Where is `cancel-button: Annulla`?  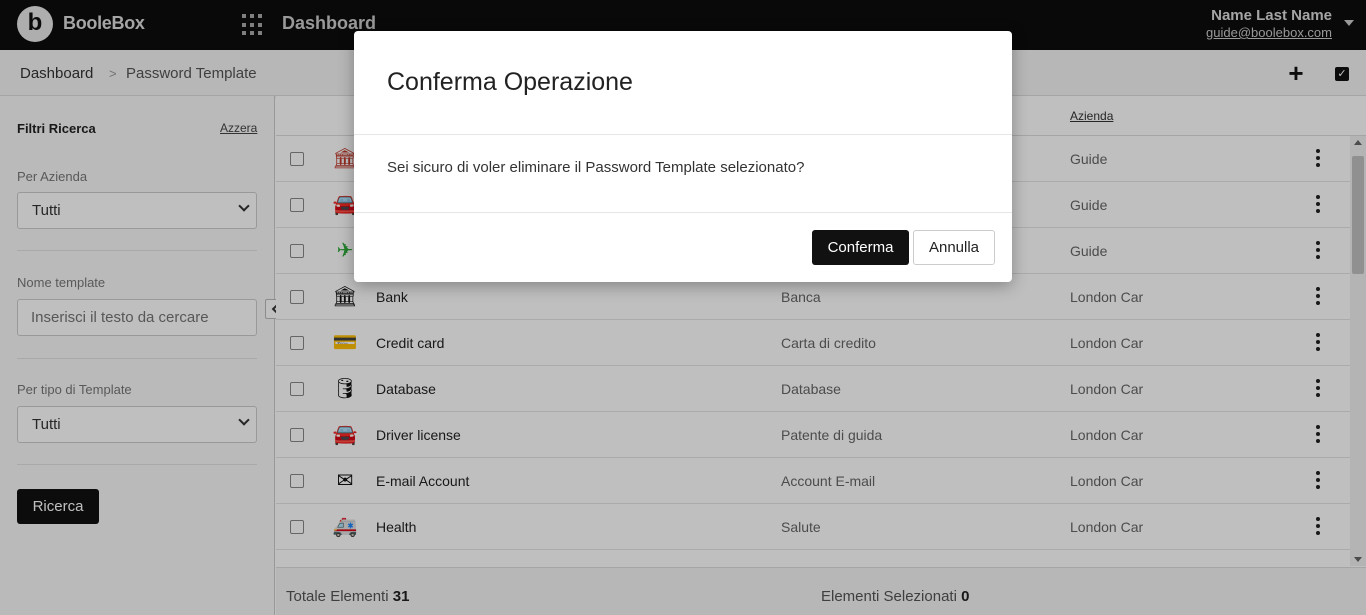
cancel-button: Annulla is located at coordinates (954, 247).